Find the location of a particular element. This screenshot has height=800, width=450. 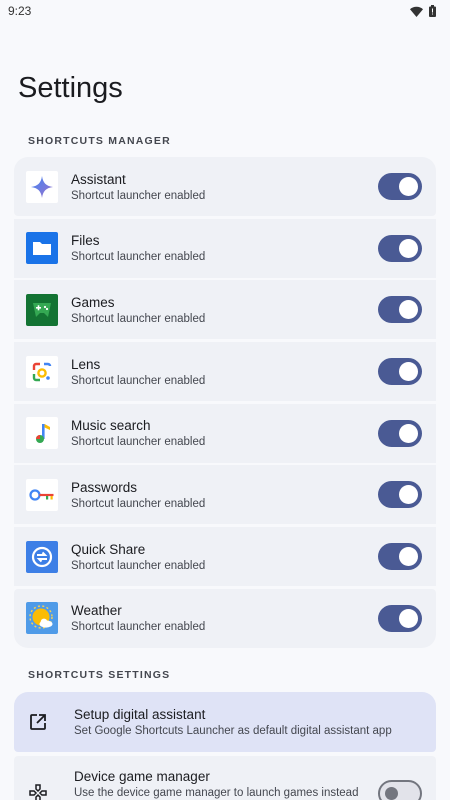

section-header-shortcuts-manager: SHORTCUTS MANAGER is located at coordinates (99, 141).